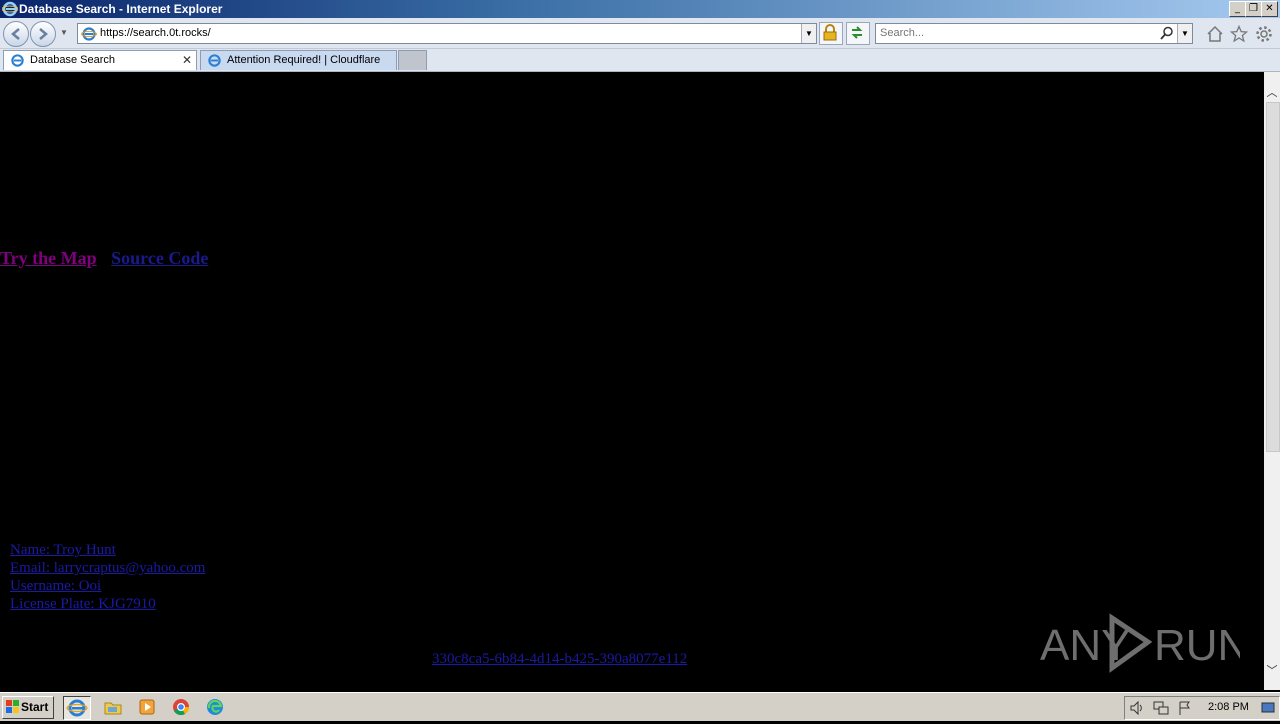 The height and width of the screenshot is (724, 1280). Describe the element at coordinates (1237, 9) in the screenshot. I see `minimize-button: _` at that location.